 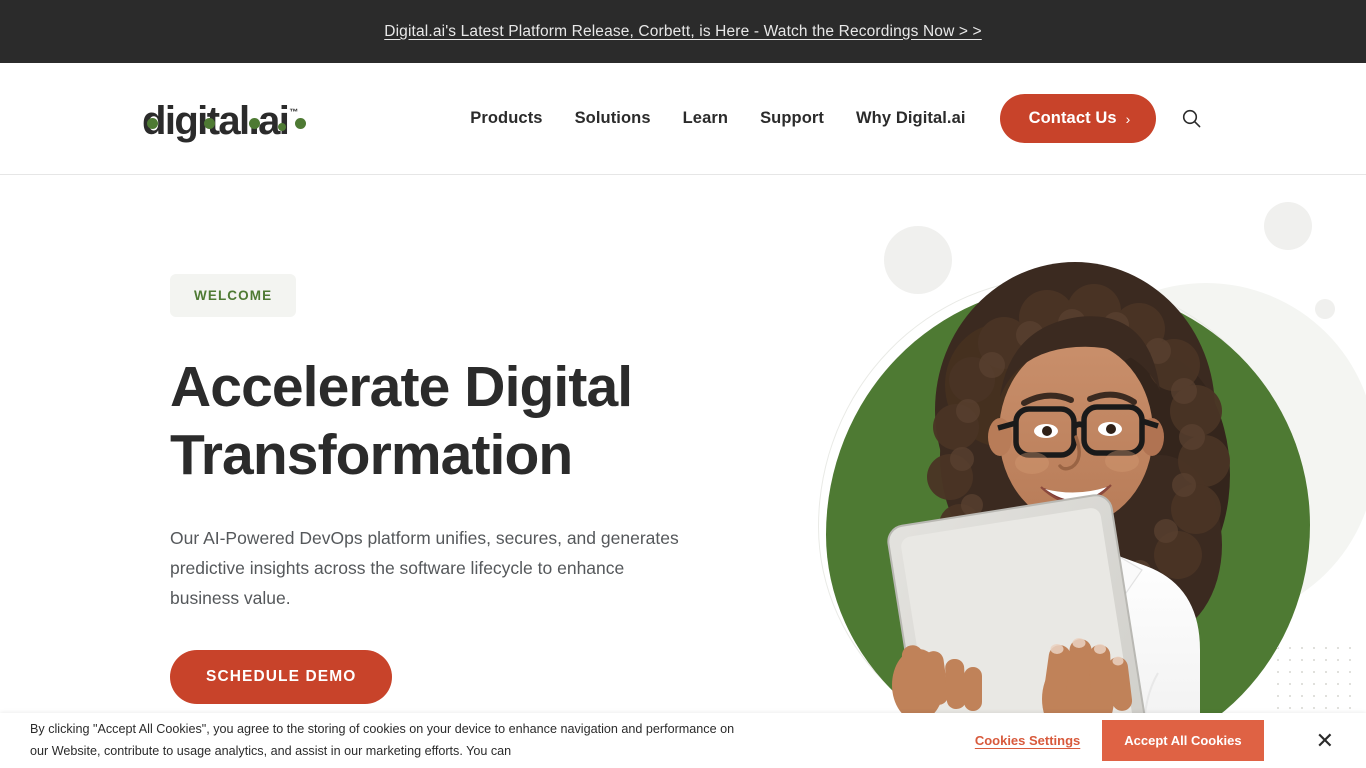 I want to click on search-icon, so click(x=1192, y=118).